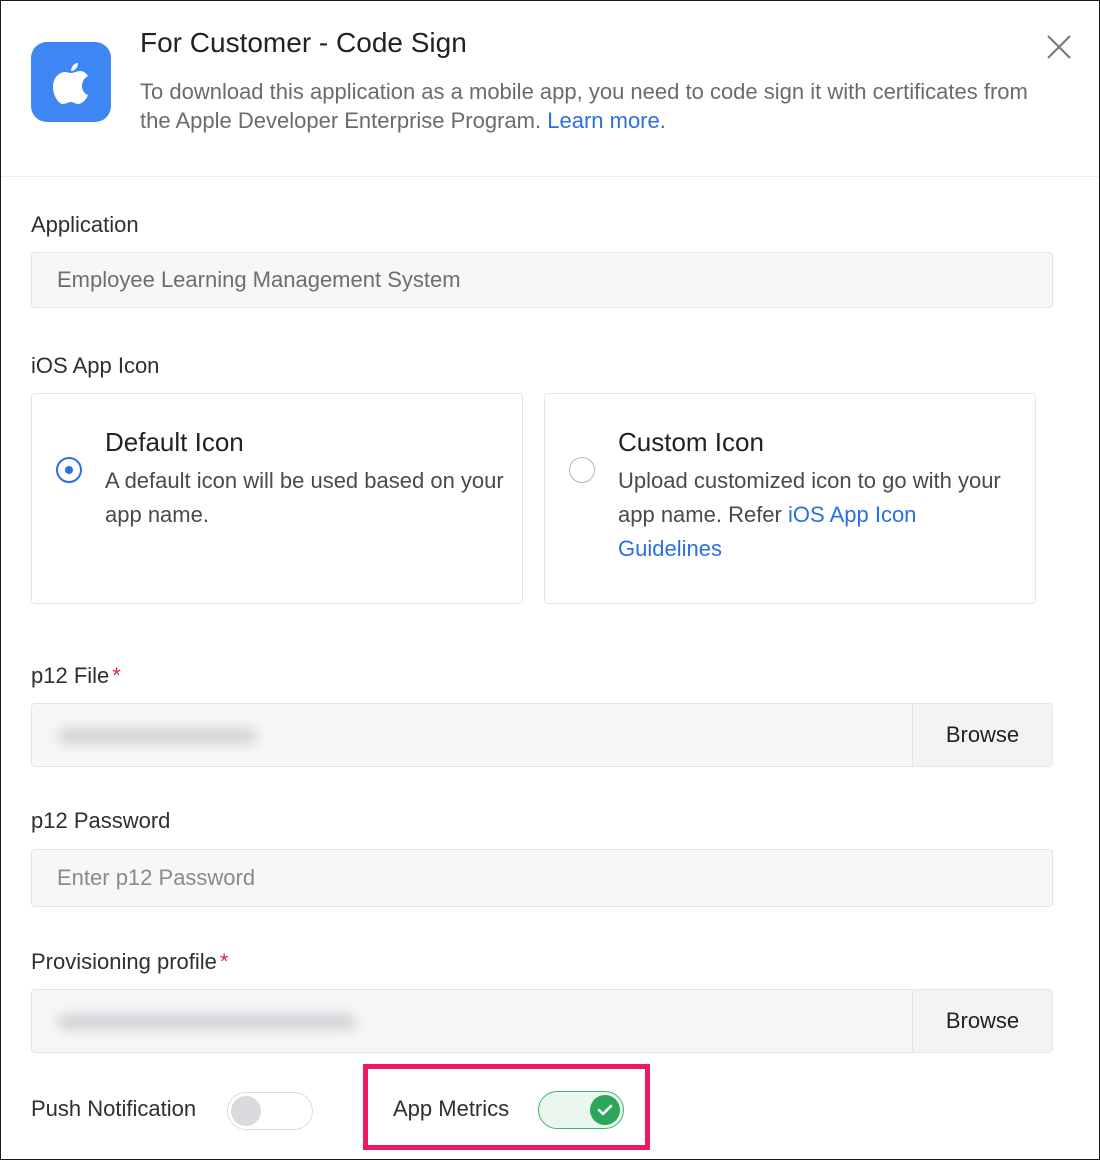  What do you see at coordinates (69, 470) in the screenshot?
I see `default-icon-radio` at bounding box center [69, 470].